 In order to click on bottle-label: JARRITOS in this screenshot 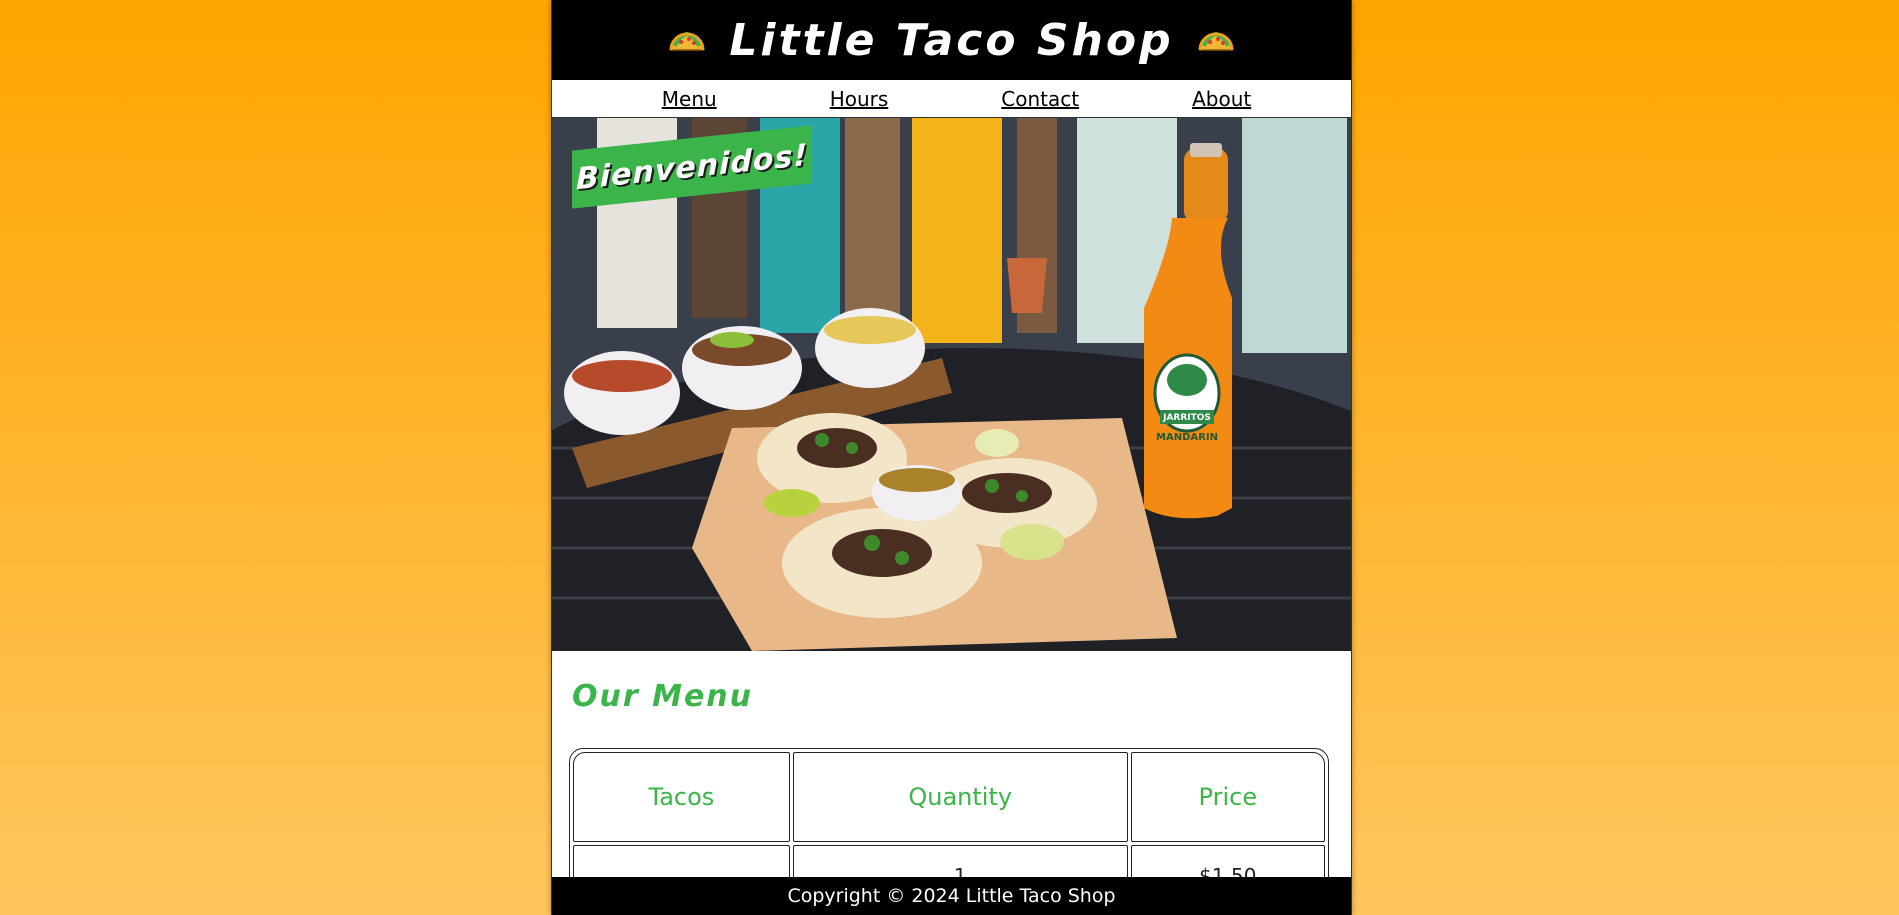, I will do `click(1186, 418)`.